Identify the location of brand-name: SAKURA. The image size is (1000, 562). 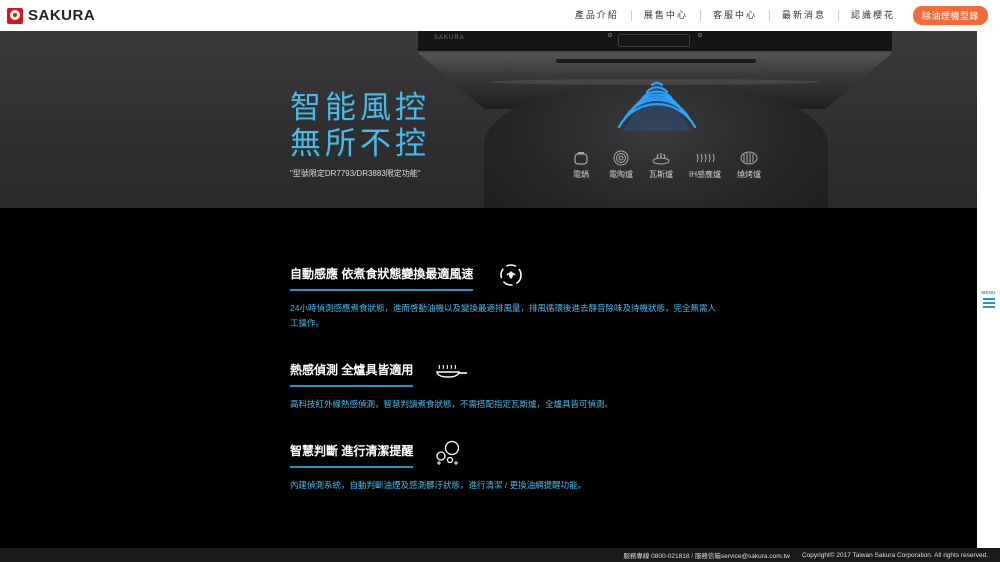
(62, 15).